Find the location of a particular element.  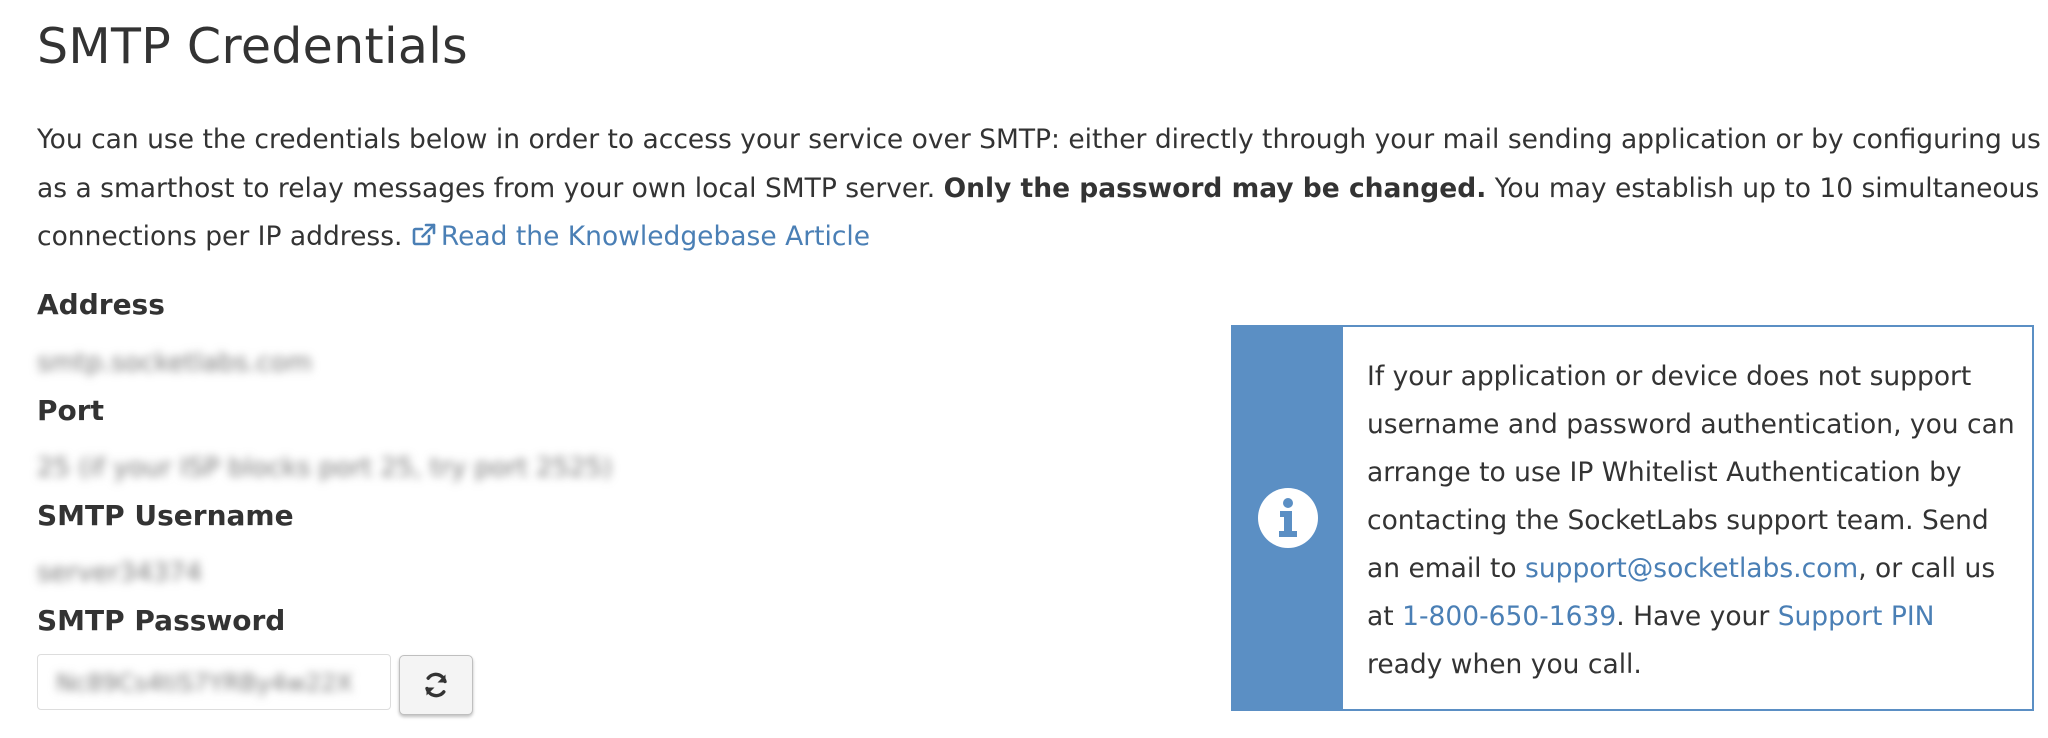

smtp-username-value: server34374 is located at coordinates (120, 573).